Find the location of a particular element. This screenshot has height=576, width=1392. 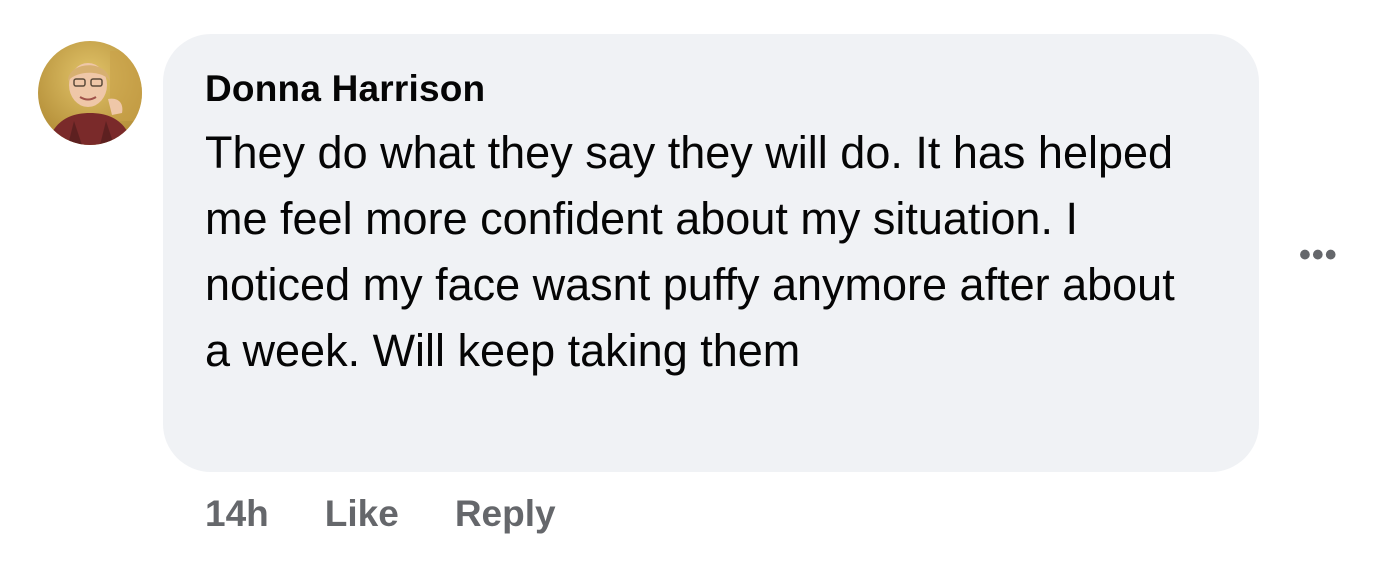

comment-actions: 14h Like Reply is located at coordinates (380, 514).